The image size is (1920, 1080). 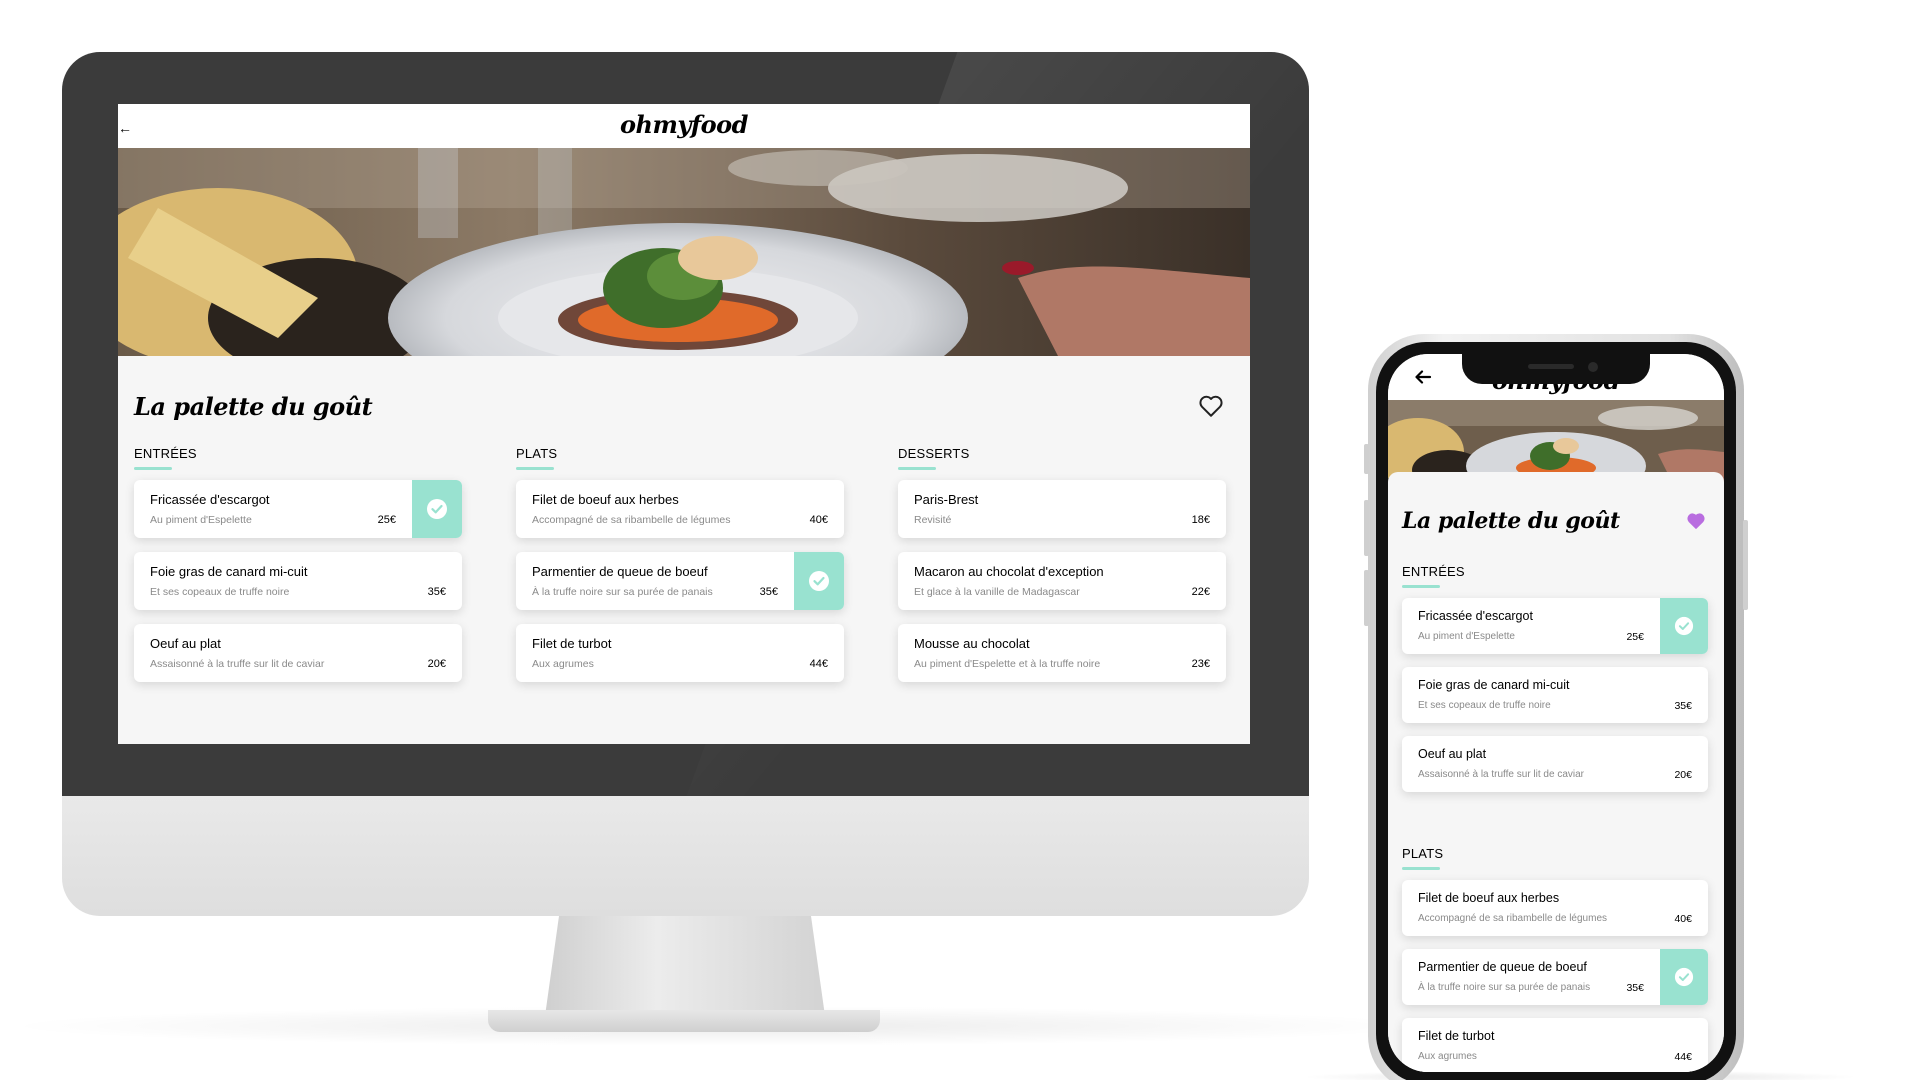 I want to click on phone-power-button, so click(x=1745, y=565).